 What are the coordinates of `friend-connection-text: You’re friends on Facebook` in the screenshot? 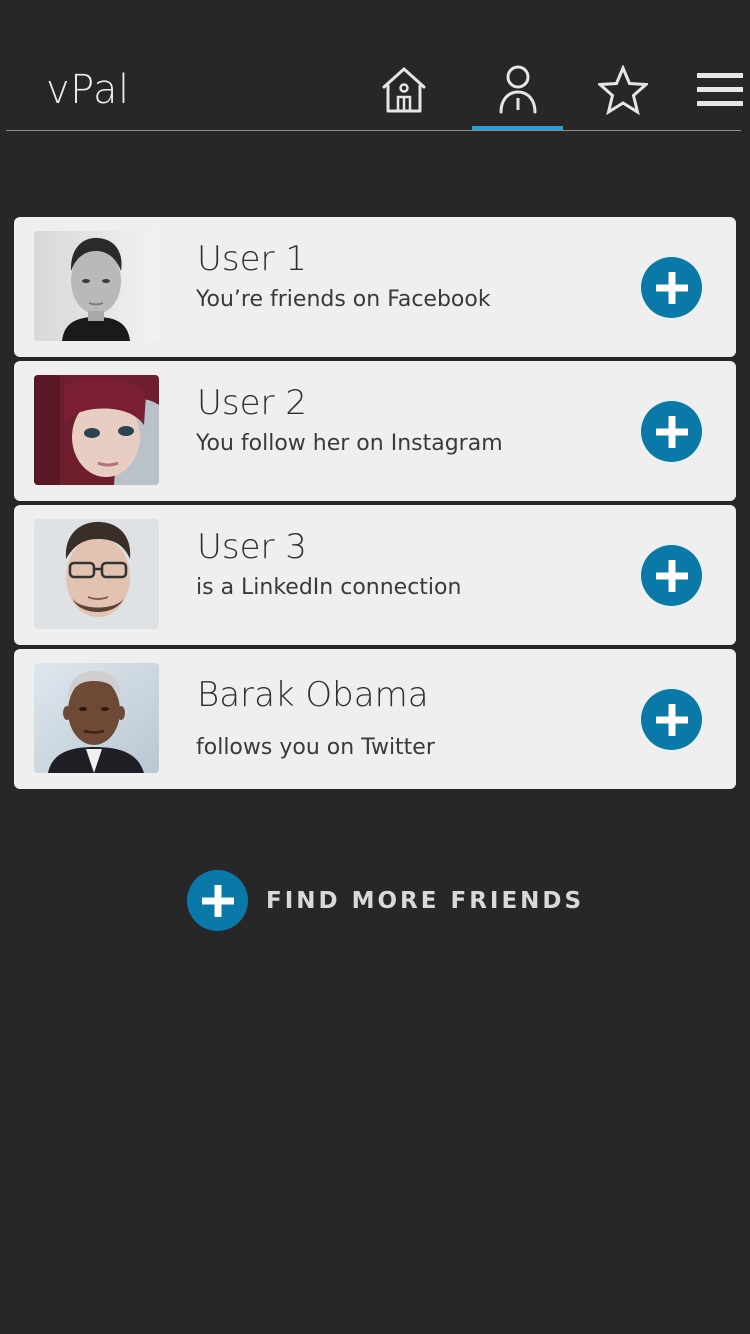 It's located at (343, 299).